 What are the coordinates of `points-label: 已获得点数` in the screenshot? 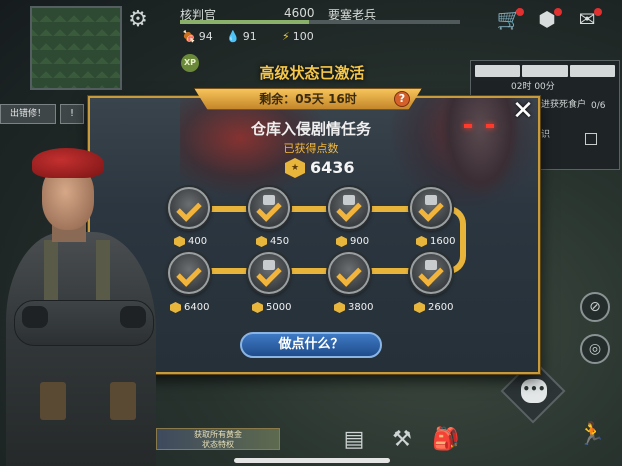 It's located at (311, 148).